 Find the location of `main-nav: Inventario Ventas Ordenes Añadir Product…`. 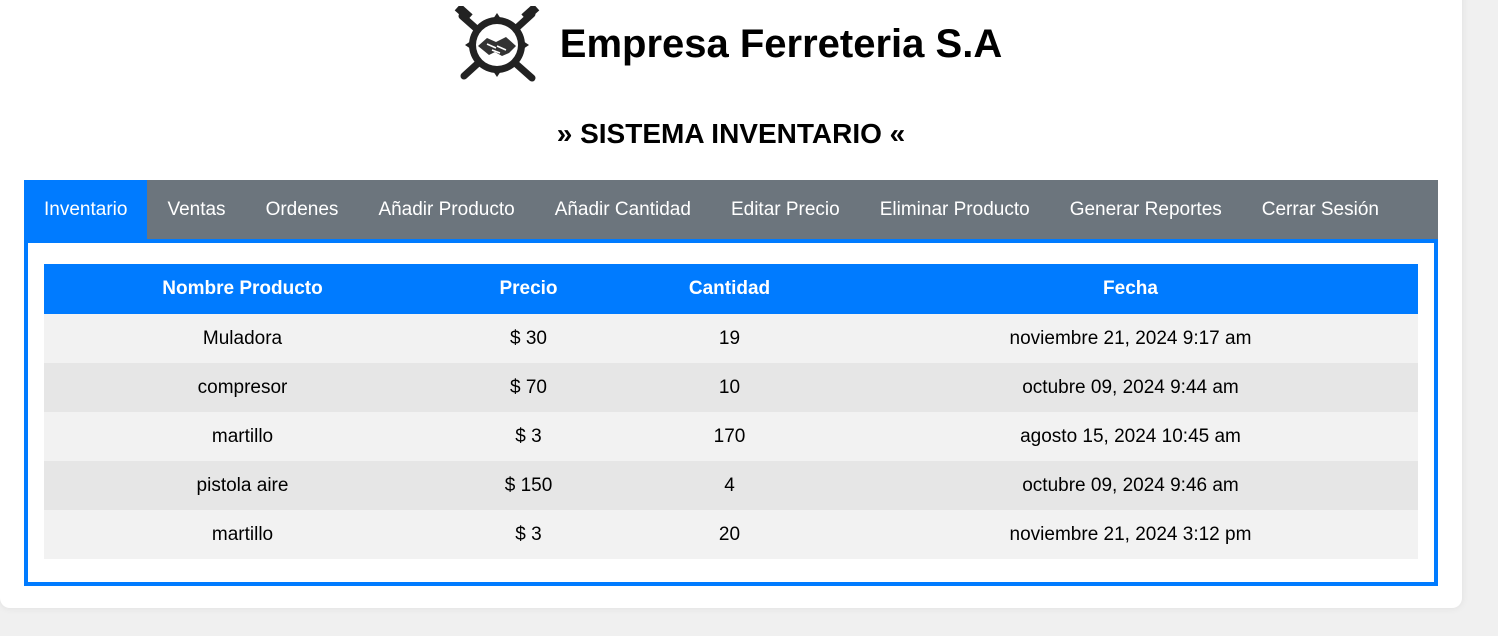

main-nav: Inventario Ventas Ordenes Añadir Product… is located at coordinates (731, 210).